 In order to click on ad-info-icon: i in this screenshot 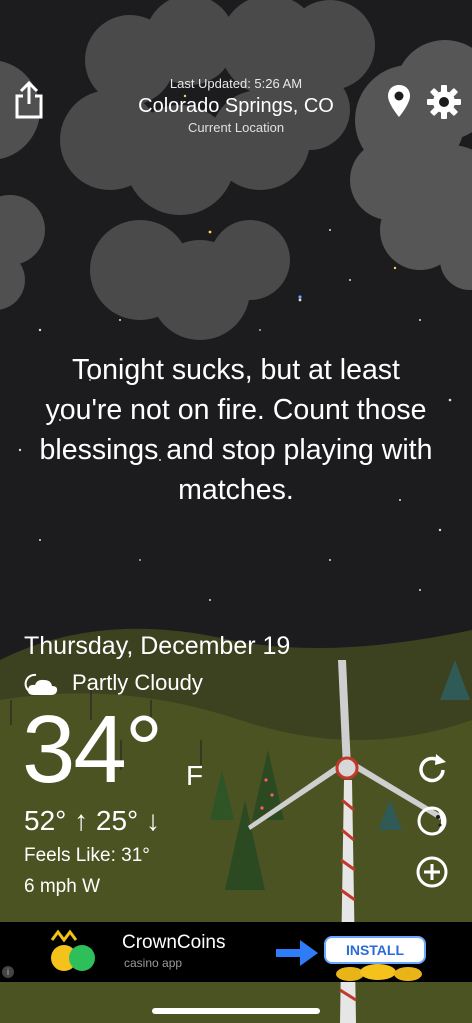, I will do `click(8, 972)`.